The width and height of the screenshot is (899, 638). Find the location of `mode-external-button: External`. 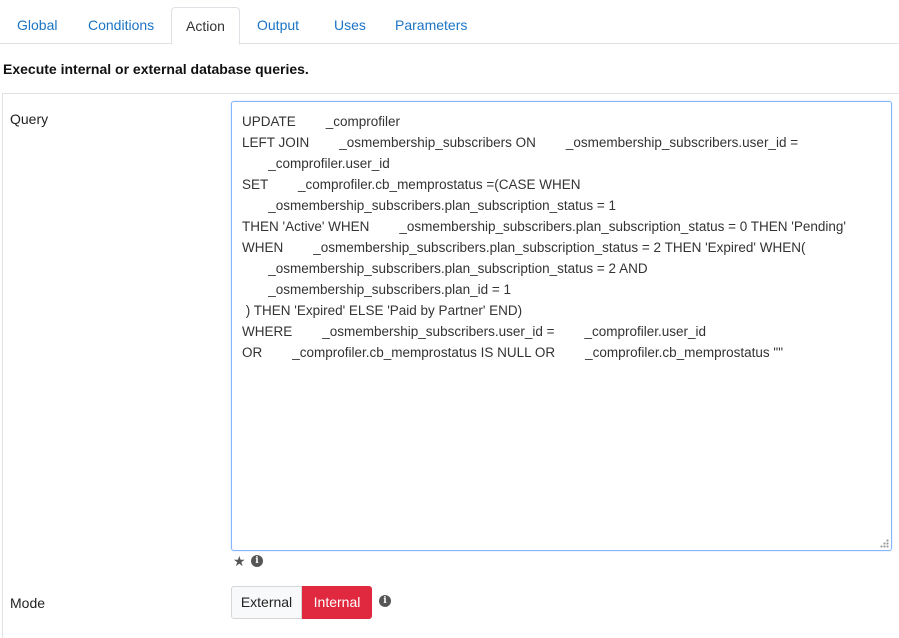

mode-external-button: External is located at coordinates (266, 602).